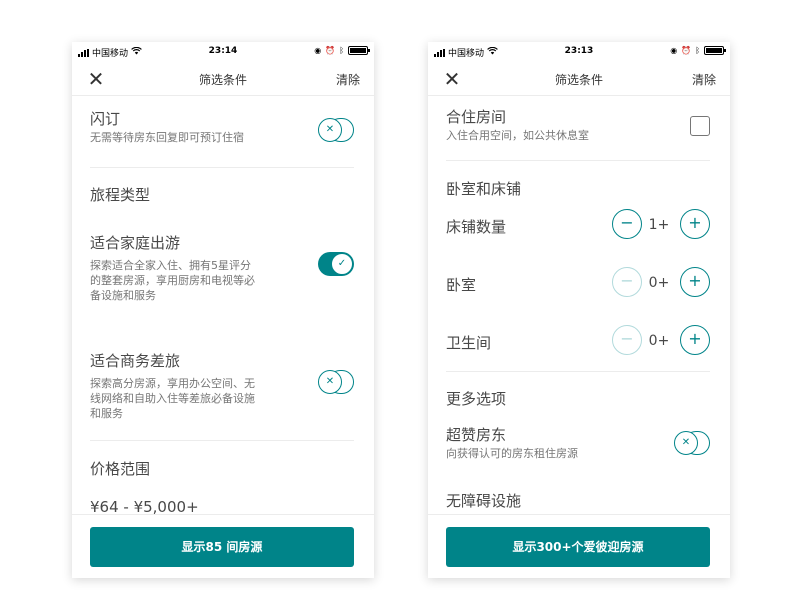 Image resolution: width=800 pixels, height=600 pixels. What do you see at coordinates (476, 227) in the screenshot?
I see `stepper-label-beds: 床铺数量` at bounding box center [476, 227].